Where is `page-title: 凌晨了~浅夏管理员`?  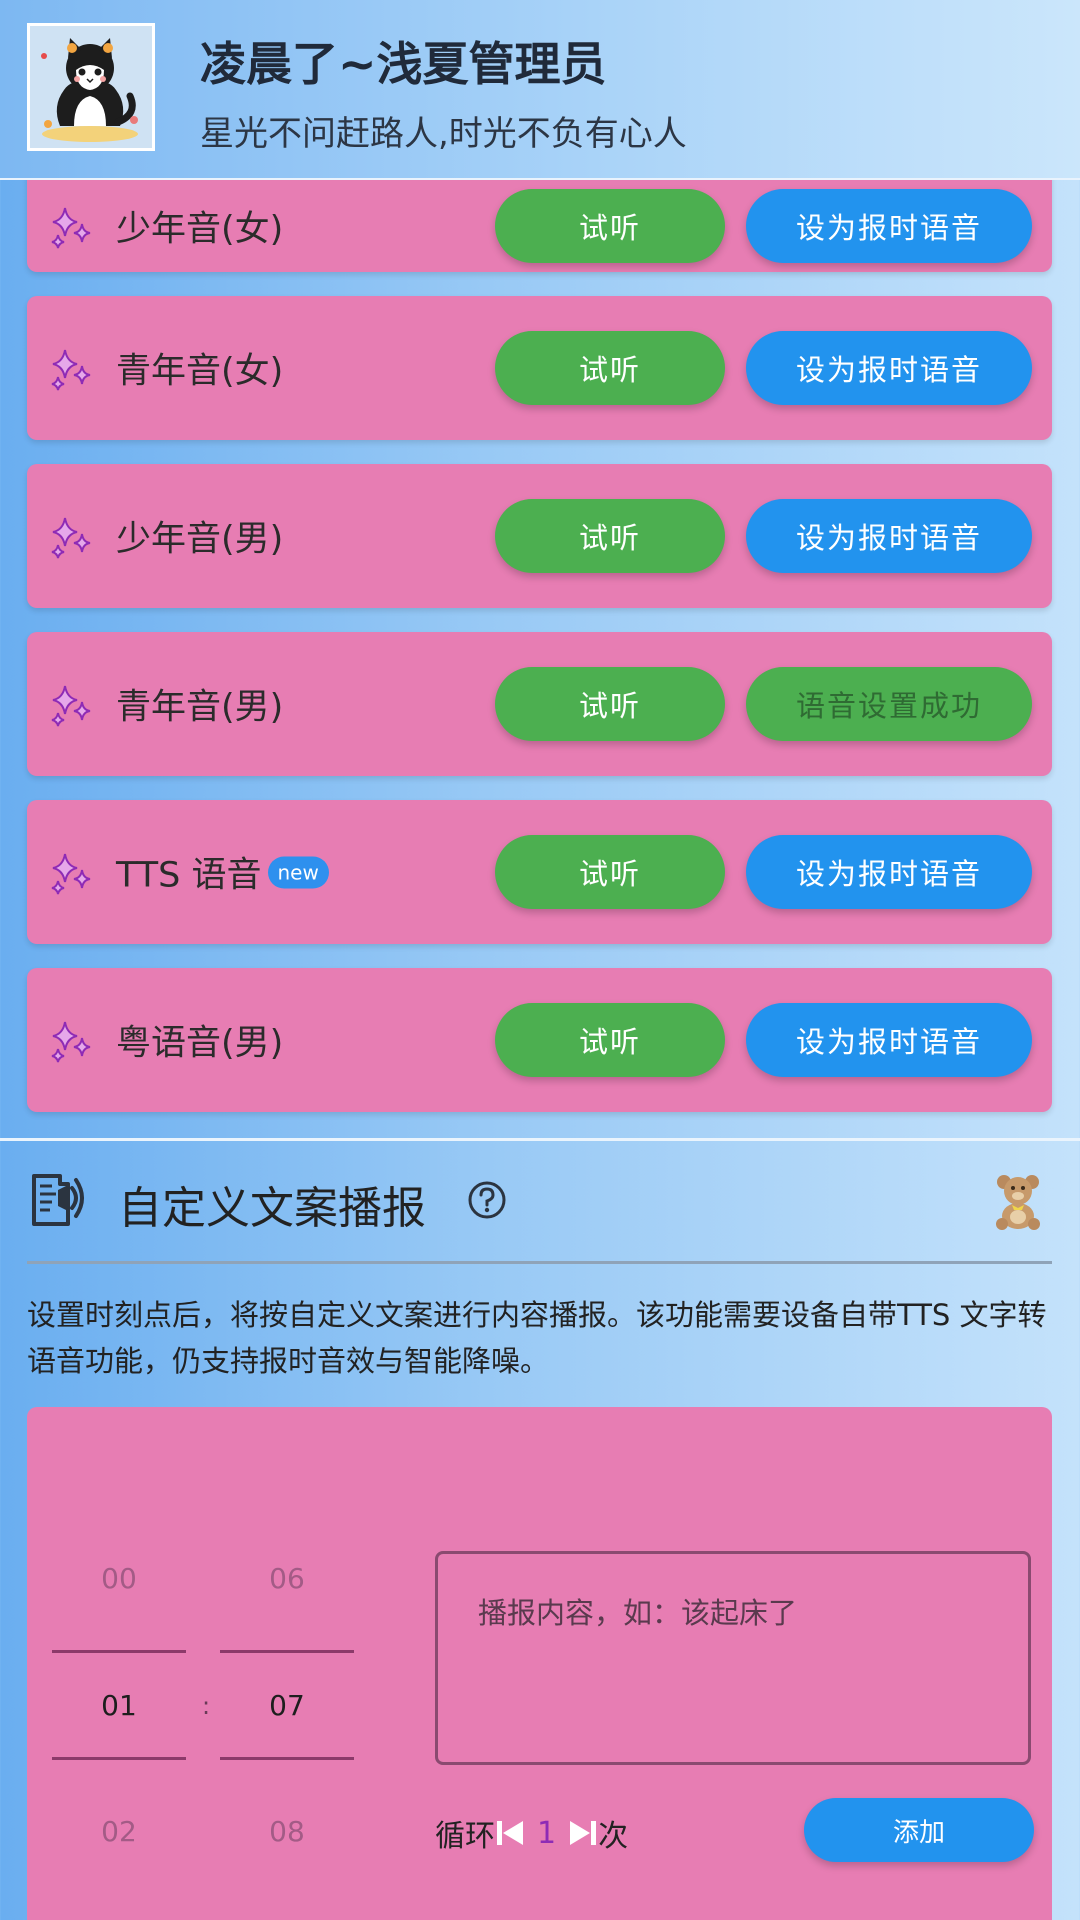 page-title: 凌晨了~浅夏管理员 is located at coordinates (403, 64).